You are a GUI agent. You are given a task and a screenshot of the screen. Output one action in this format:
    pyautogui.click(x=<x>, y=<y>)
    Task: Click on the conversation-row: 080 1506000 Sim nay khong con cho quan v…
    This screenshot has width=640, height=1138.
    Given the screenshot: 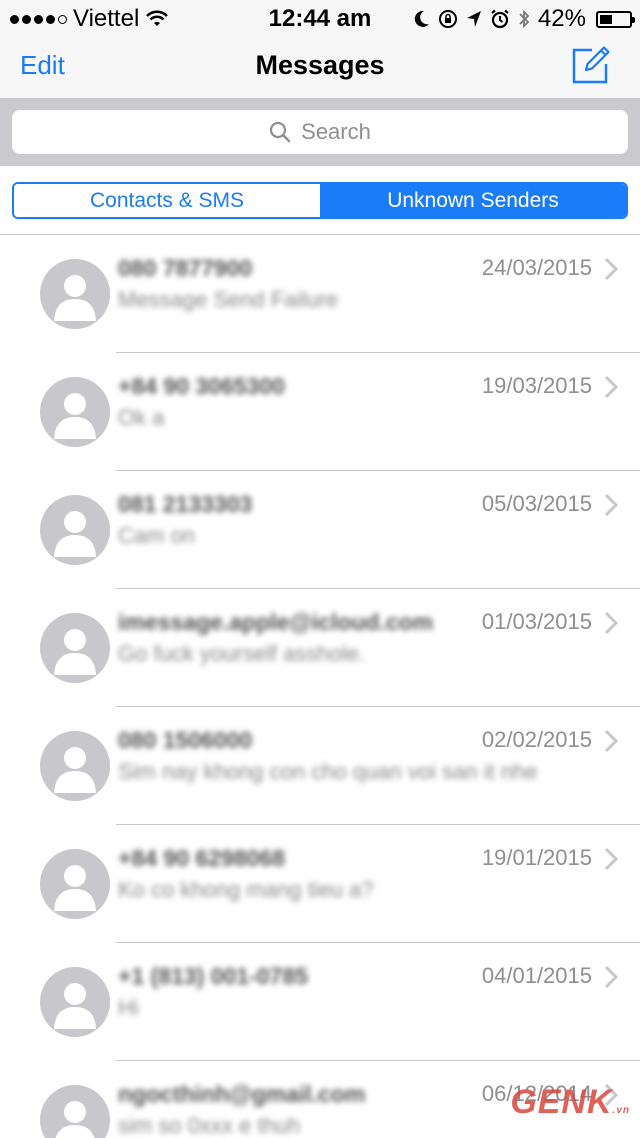 What is the action you would take?
    pyautogui.click(x=320, y=766)
    